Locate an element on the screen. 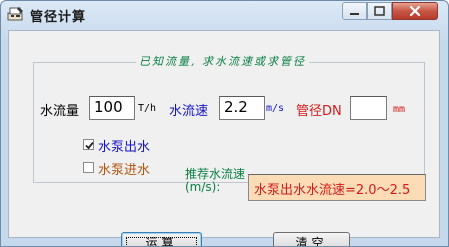 This screenshot has height=247, width=449. group-legend: 已知流量, 求水流速或求管径 is located at coordinates (222, 61).